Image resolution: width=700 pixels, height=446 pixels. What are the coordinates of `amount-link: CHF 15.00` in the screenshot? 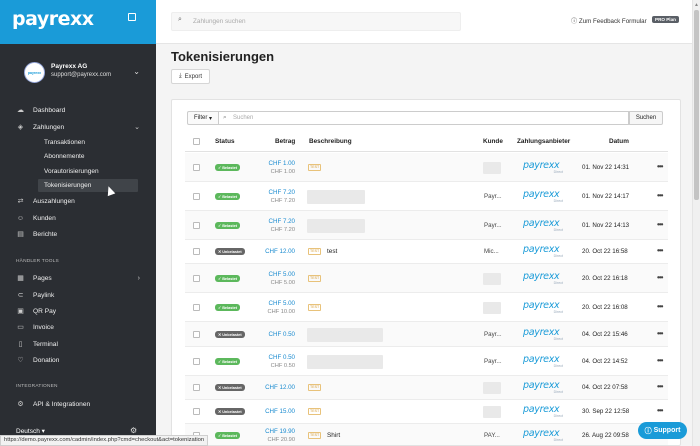 It's located at (280, 411).